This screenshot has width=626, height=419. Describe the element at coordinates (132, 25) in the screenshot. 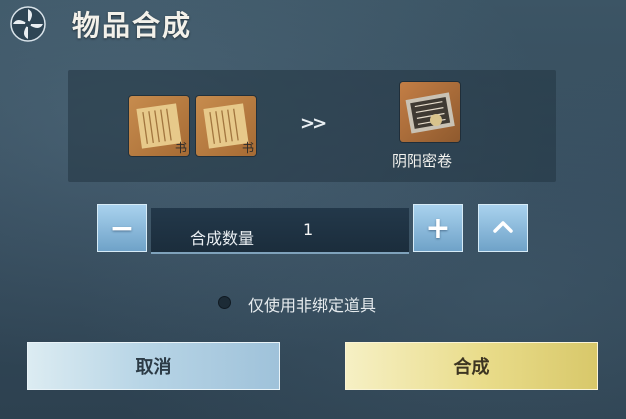

I see `page-title: 物品合成` at that location.